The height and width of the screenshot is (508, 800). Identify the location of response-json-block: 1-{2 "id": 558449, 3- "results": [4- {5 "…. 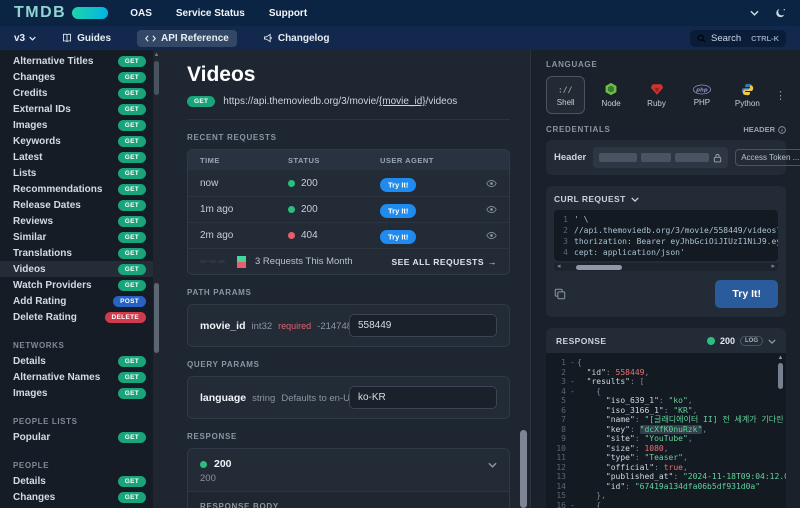
(666, 430).